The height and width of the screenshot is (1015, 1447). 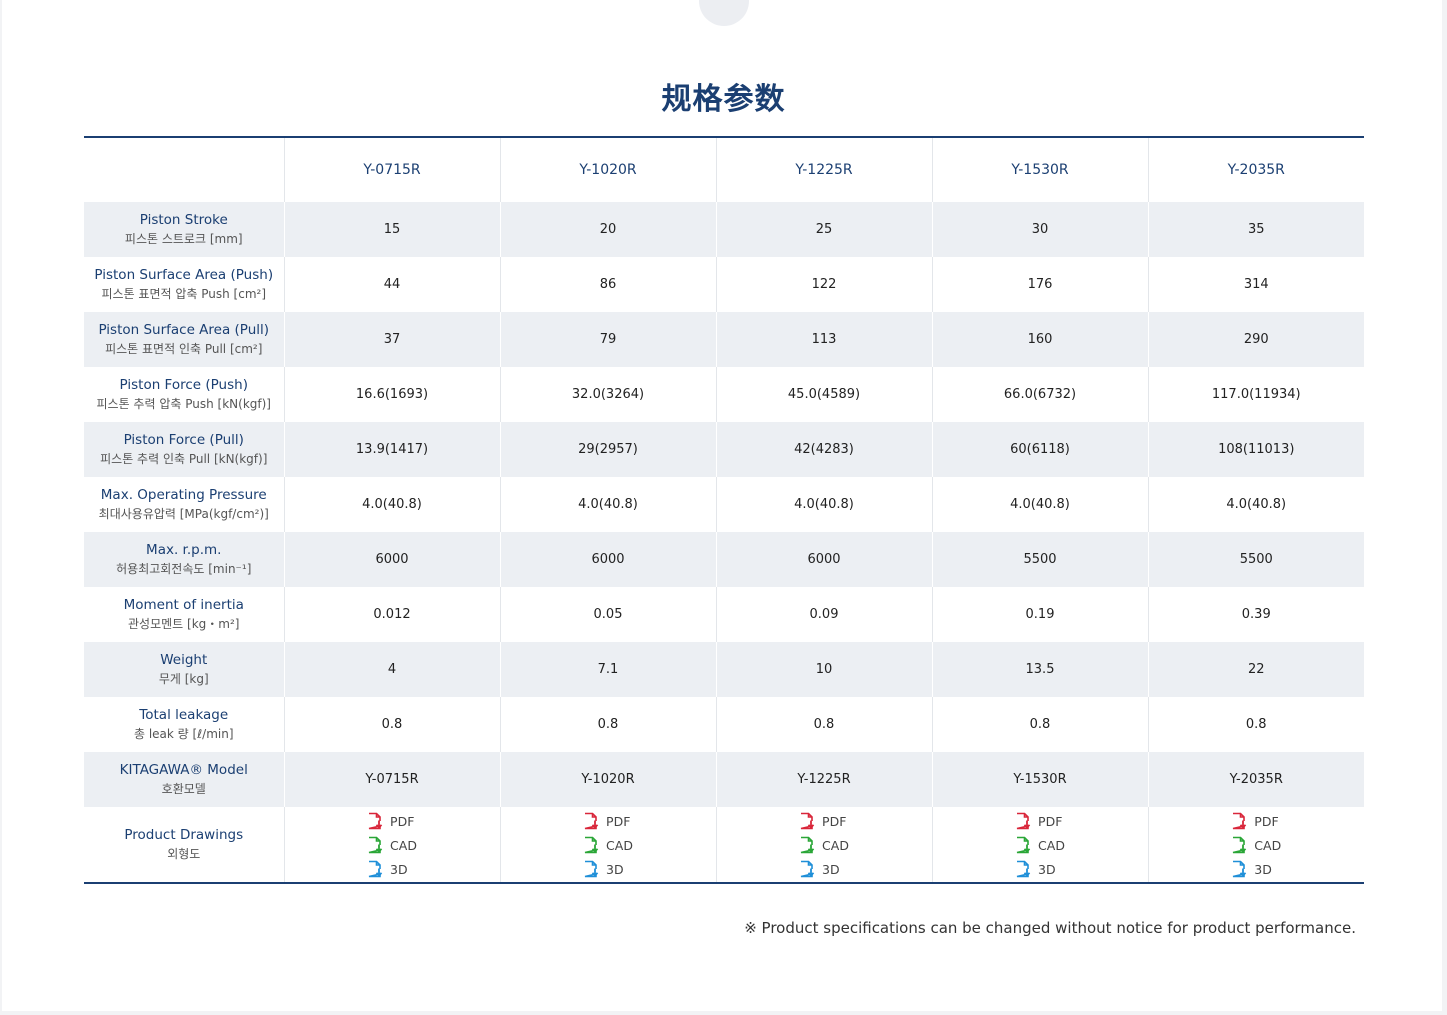 I want to click on spec-value-cell: 20, so click(x=607, y=229).